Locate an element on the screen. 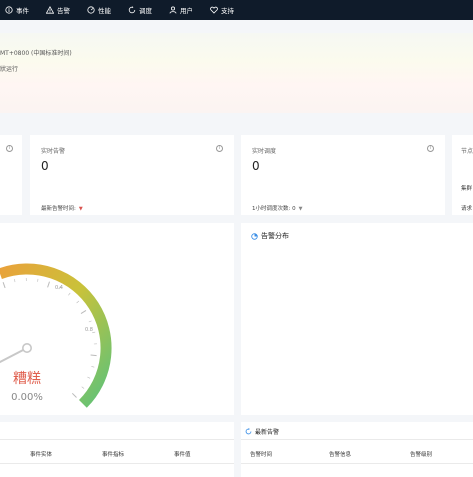 This screenshot has width=473, height=477. timezone-text: MT+0800 (中国标准时间) is located at coordinates (36, 53).